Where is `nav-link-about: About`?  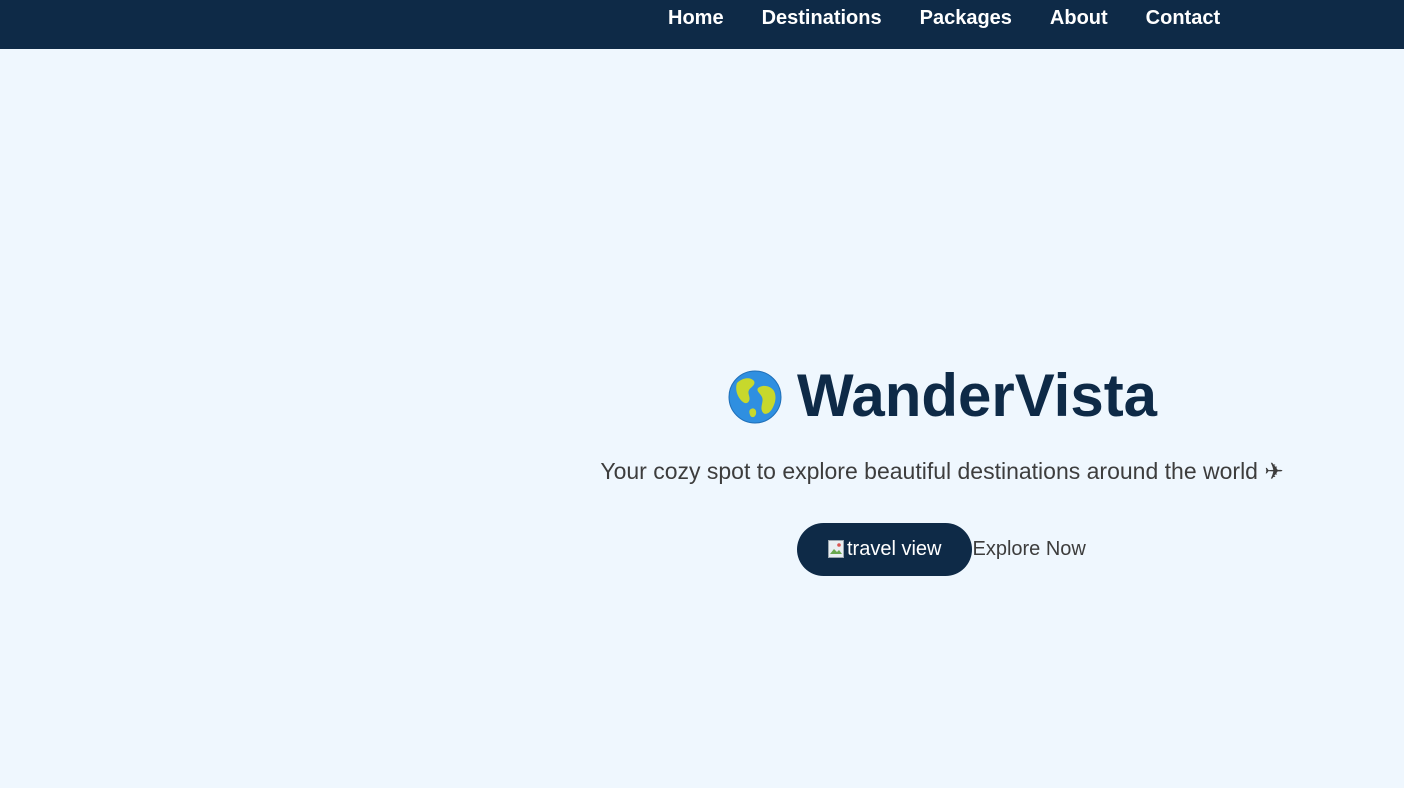 nav-link-about: About is located at coordinates (1079, 18).